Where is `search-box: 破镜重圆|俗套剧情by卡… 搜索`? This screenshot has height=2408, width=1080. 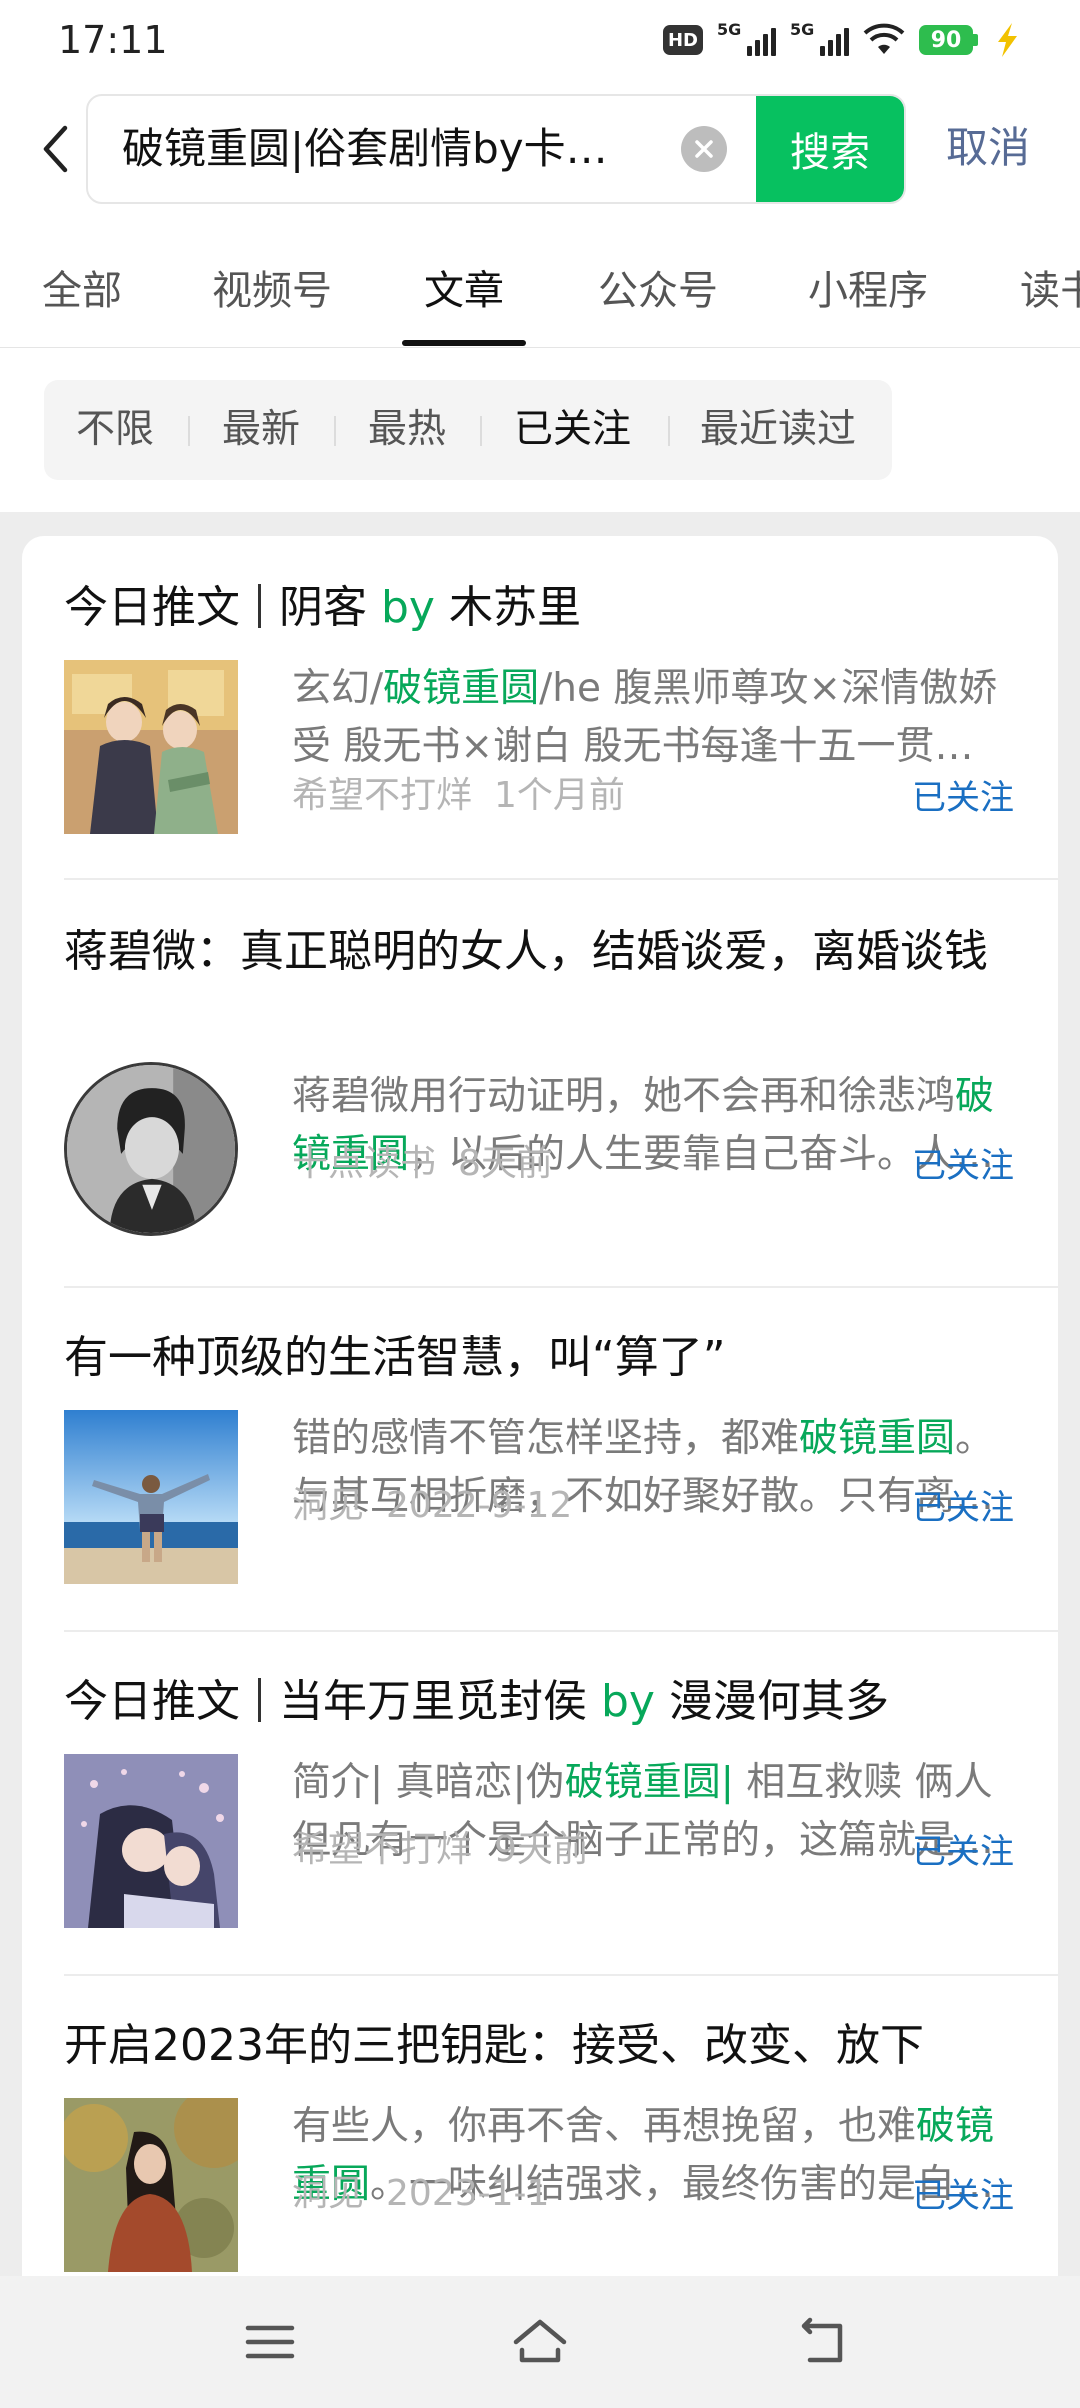 search-box: 破镜重圆|俗套剧情by卡… 搜索 is located at coordinates (496, 149).